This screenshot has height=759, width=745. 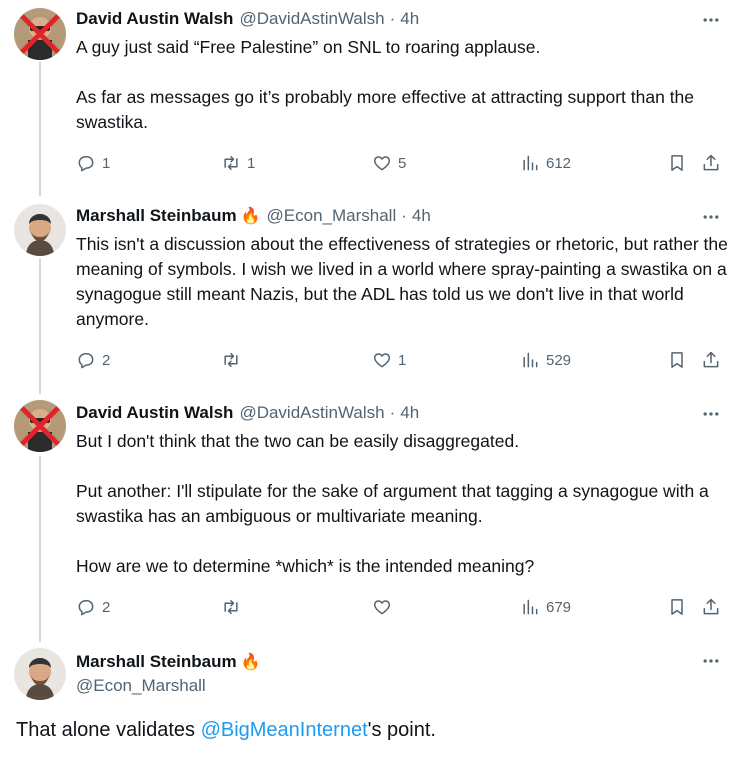 I want to click on views-button: 679, so click(x=545, y=607).